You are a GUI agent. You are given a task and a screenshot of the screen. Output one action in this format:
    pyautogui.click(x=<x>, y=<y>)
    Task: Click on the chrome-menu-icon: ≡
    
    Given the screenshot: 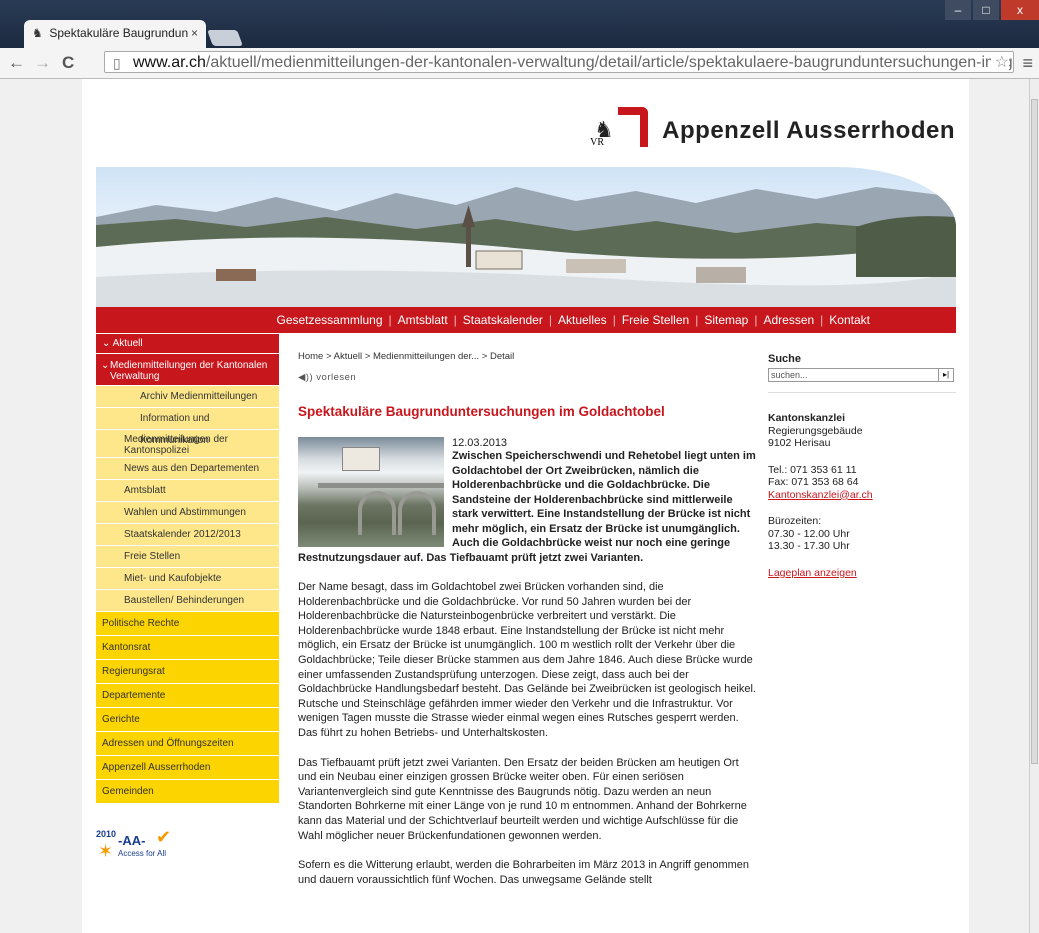 What is the action you would take?
    pyautogui.click(x=1027, y=63)
    